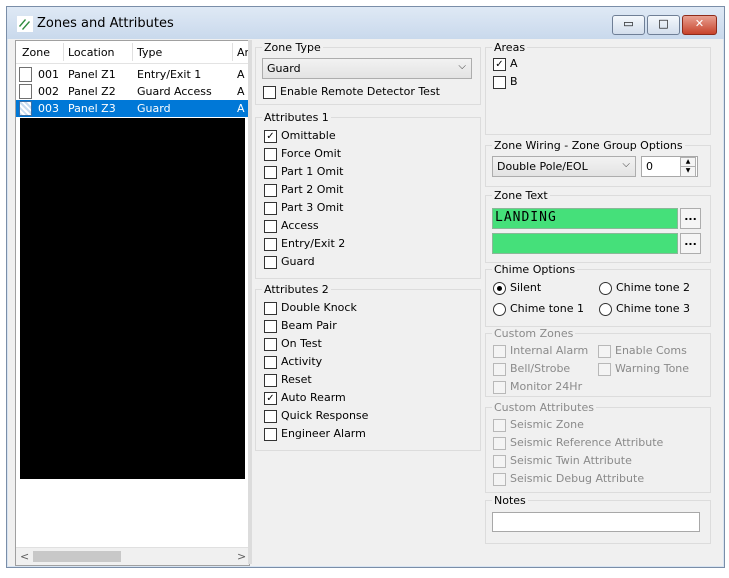  I want to click on zone-type-value: Guard, so click(284, 68).